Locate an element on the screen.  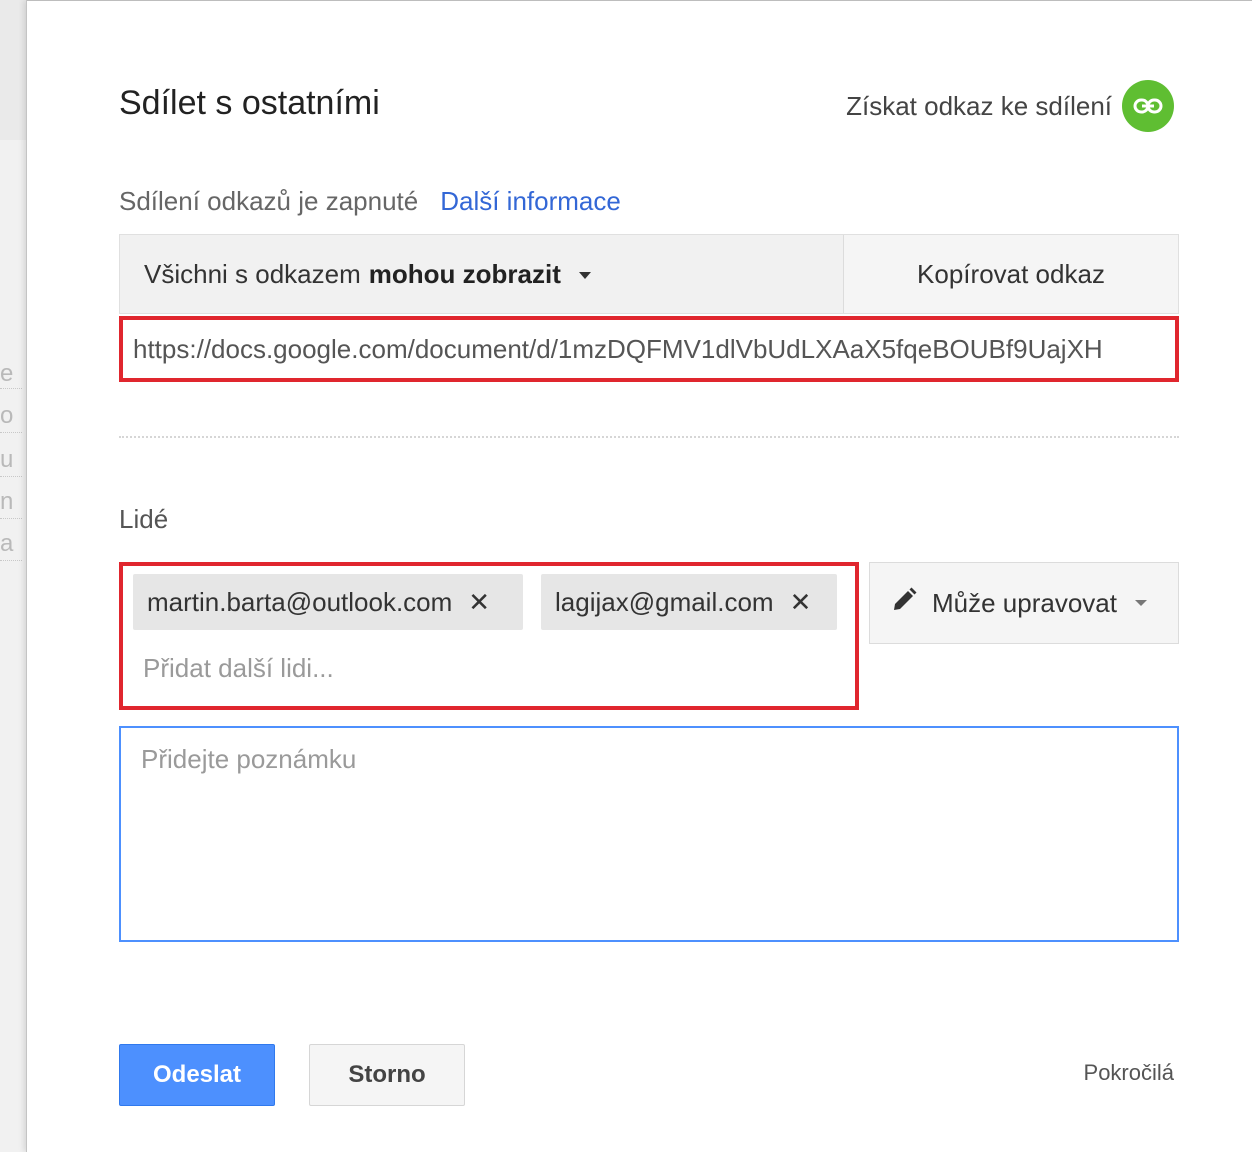
recipient-chip: martin.barta@outlook.com ✕ is located at coordinates (328, 602).